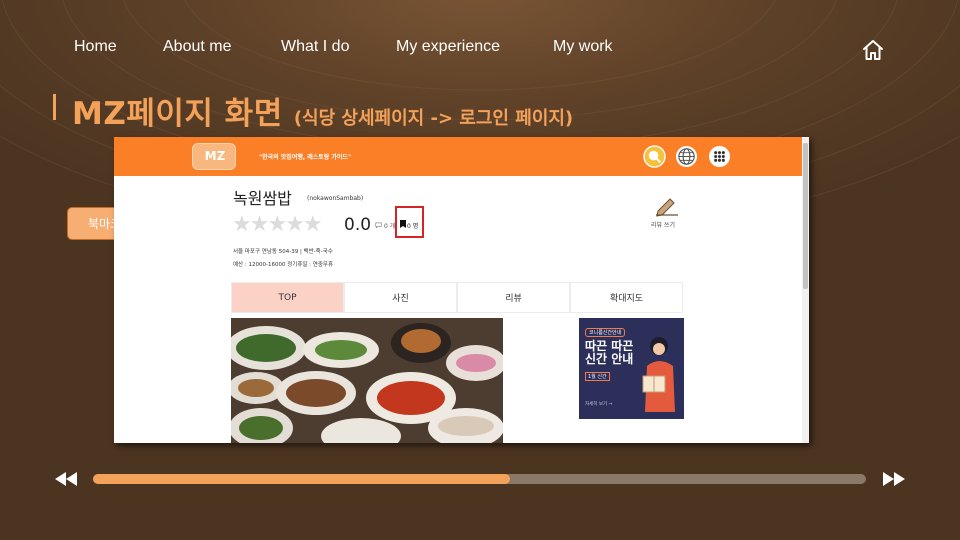  I want to click on ad-footer: 자세히 보기 →, so click(599, 404).